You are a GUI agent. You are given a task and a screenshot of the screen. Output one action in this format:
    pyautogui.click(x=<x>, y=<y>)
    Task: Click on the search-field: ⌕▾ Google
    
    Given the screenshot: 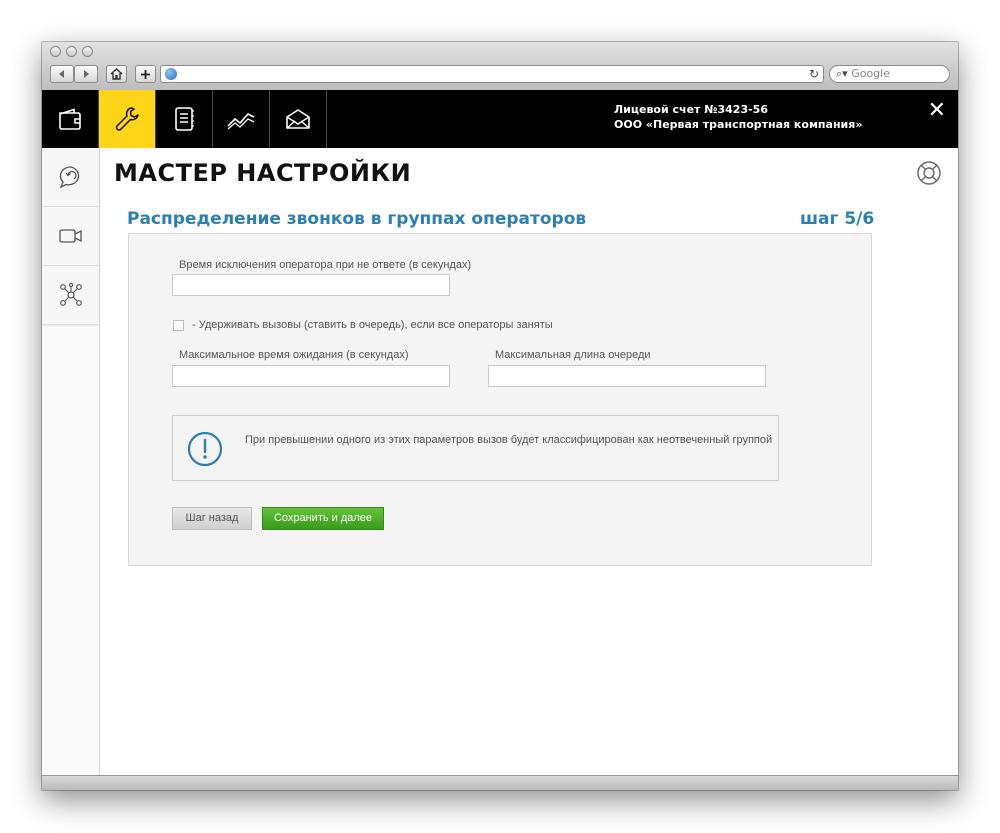 What is the action you would take?
    pyautogui.click(x=889, y=74)
    